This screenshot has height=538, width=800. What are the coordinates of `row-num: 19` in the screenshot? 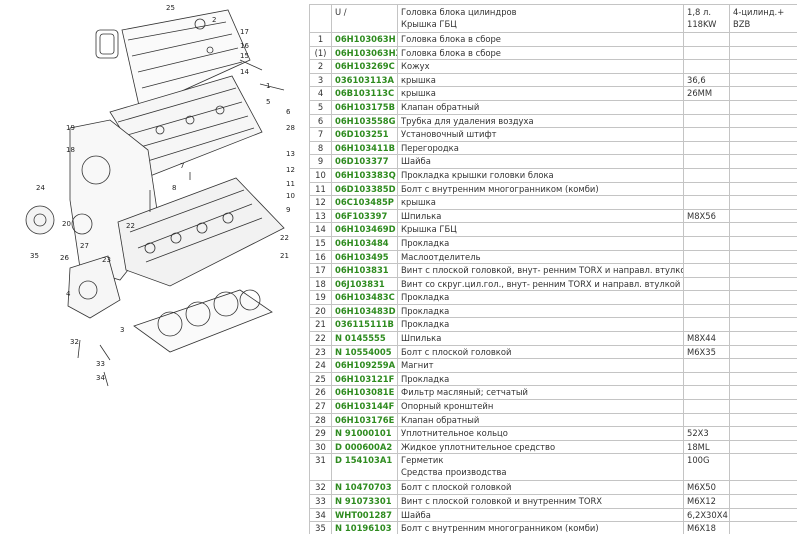 It's located at (320, 297).